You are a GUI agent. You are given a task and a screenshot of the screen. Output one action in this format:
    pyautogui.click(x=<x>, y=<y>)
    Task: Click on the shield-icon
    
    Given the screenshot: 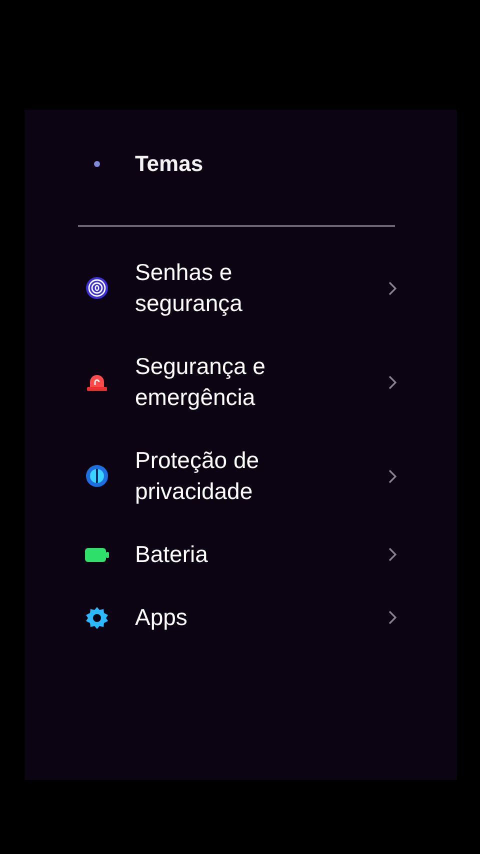 What is the action you would take?
    pyautogui.click(x=97, y=476)
    